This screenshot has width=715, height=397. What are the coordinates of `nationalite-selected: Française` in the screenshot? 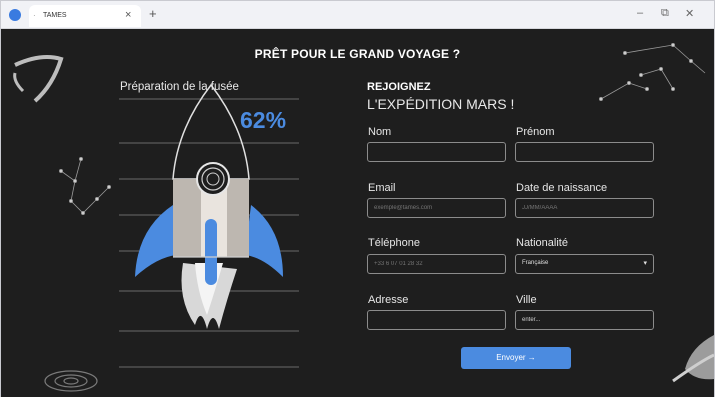 It's located at (535, 263).